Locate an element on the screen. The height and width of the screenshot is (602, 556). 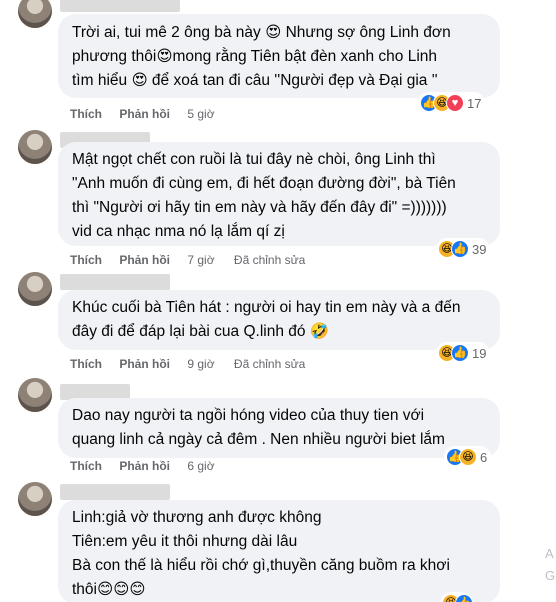
reaction-summary: 😆 👍 39 is located at coordinates (463, 249).